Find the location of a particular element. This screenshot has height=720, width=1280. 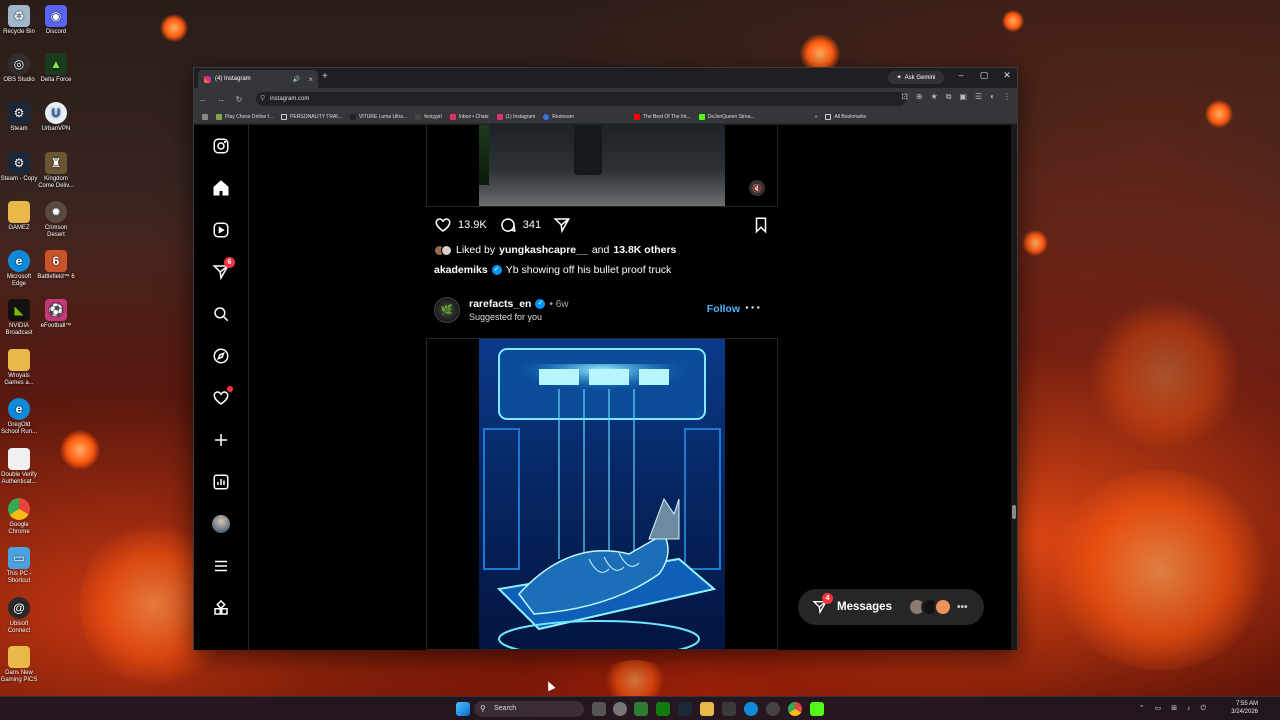

desktop-icon-crimson-desert: ✹ Crimson Desert is located at coordinates (56, 220).